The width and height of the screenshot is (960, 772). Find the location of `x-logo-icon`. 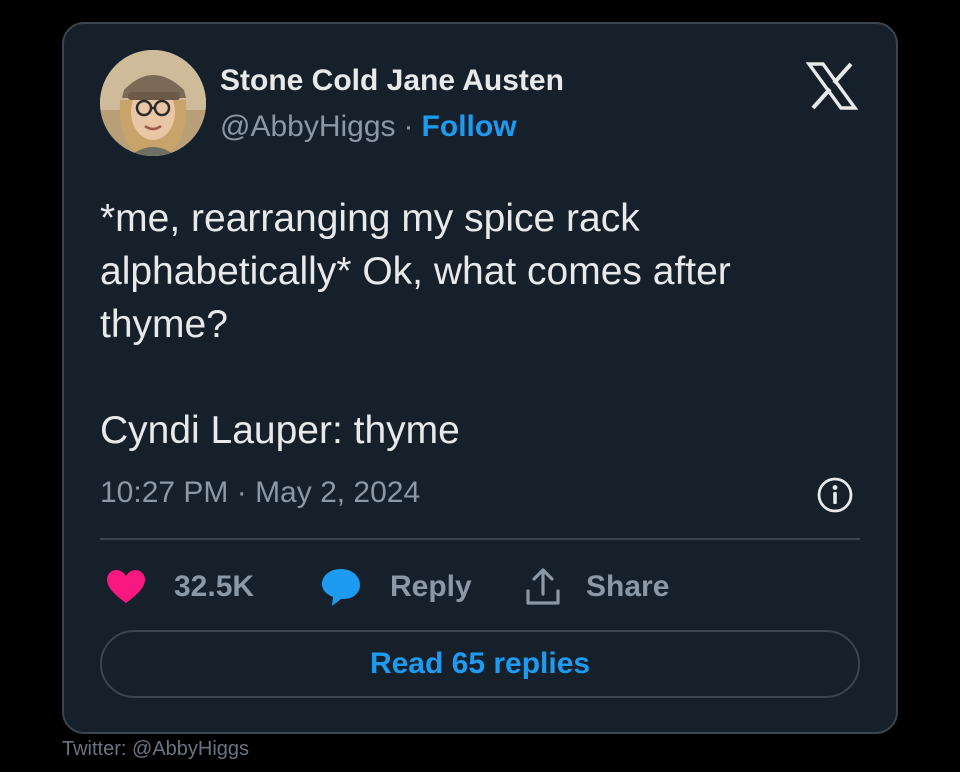

x-logo-icon is located at coordinates (832, 86).